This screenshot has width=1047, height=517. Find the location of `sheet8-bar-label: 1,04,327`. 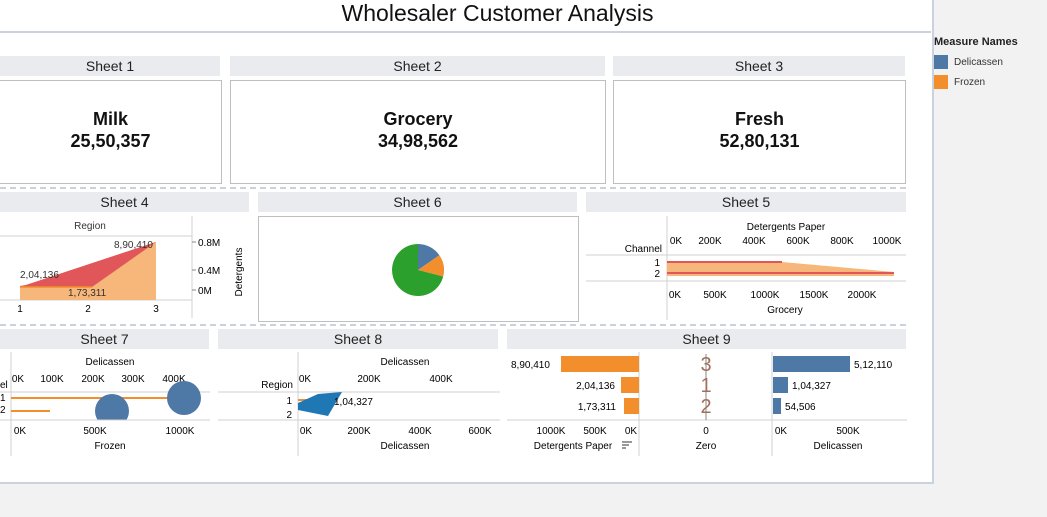

sheet8-bar-label: 1,04,327 is located at coordinates (353, 402).